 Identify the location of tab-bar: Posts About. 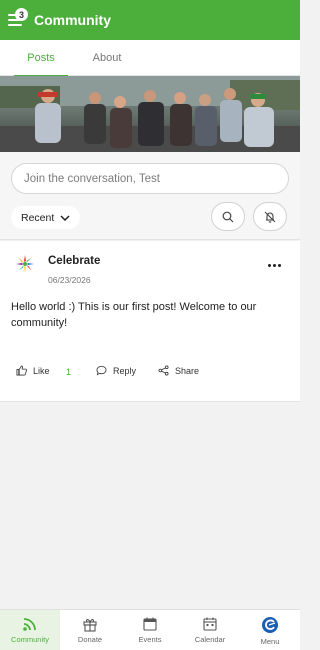
(150, 58).